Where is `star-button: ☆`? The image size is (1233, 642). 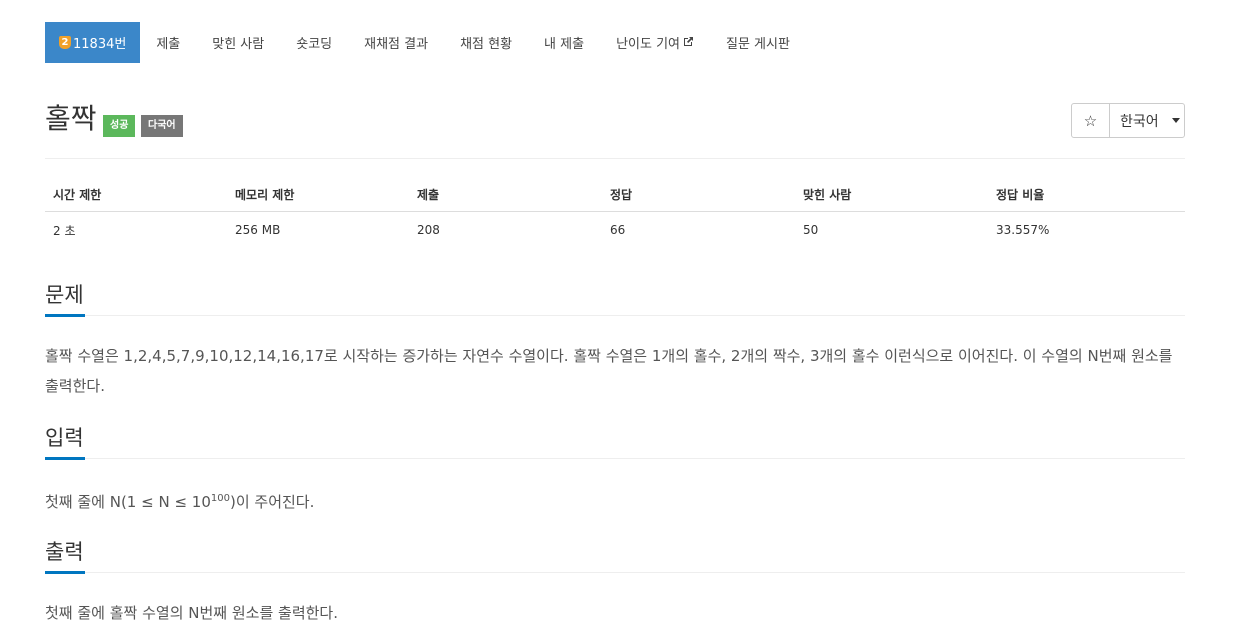
star-button: ☆ is located at coordinates (1091, 120).